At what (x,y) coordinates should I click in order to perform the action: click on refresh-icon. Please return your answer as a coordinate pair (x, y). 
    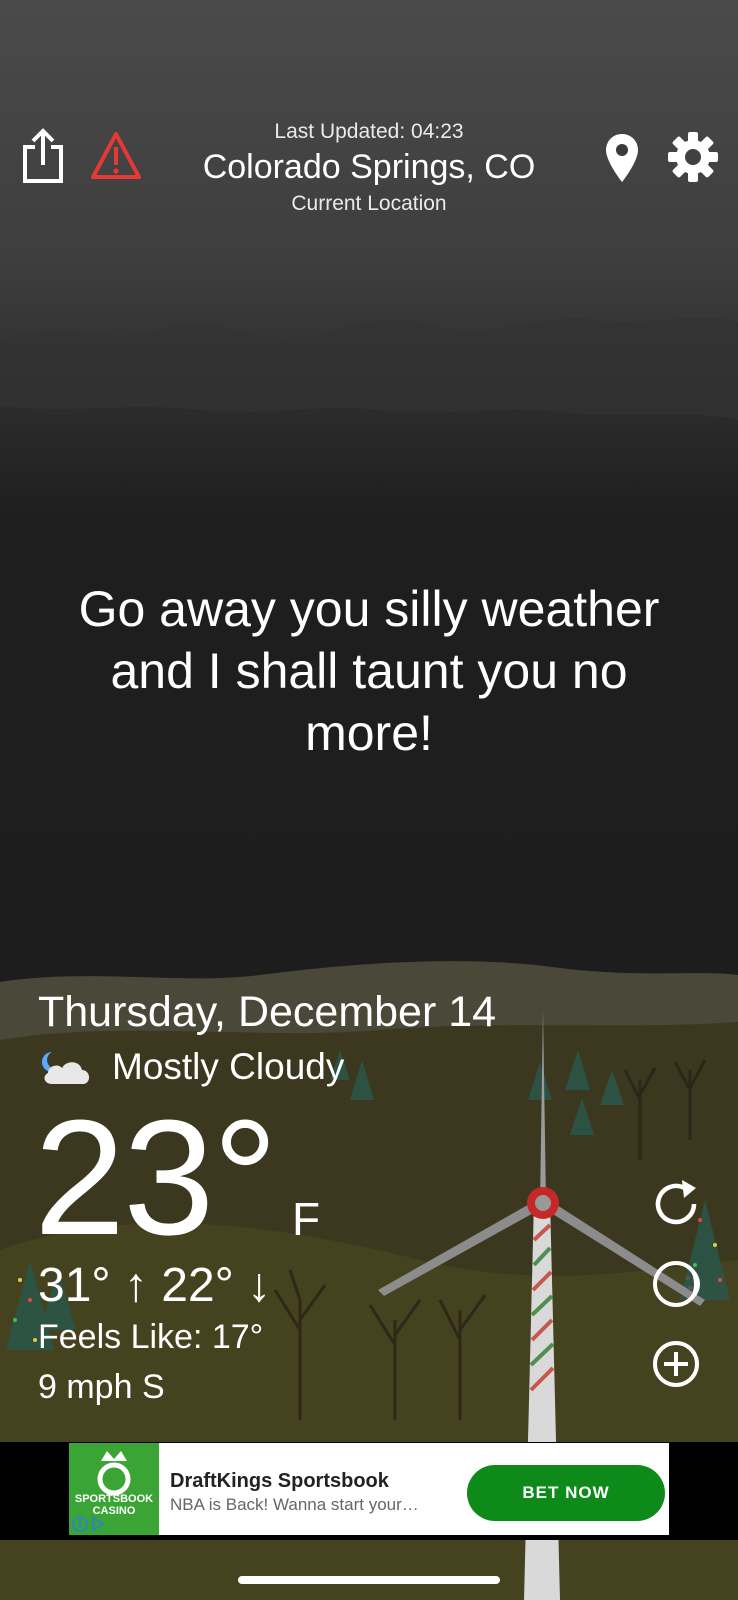
    Looking at the image, I should click on (676, 1204).